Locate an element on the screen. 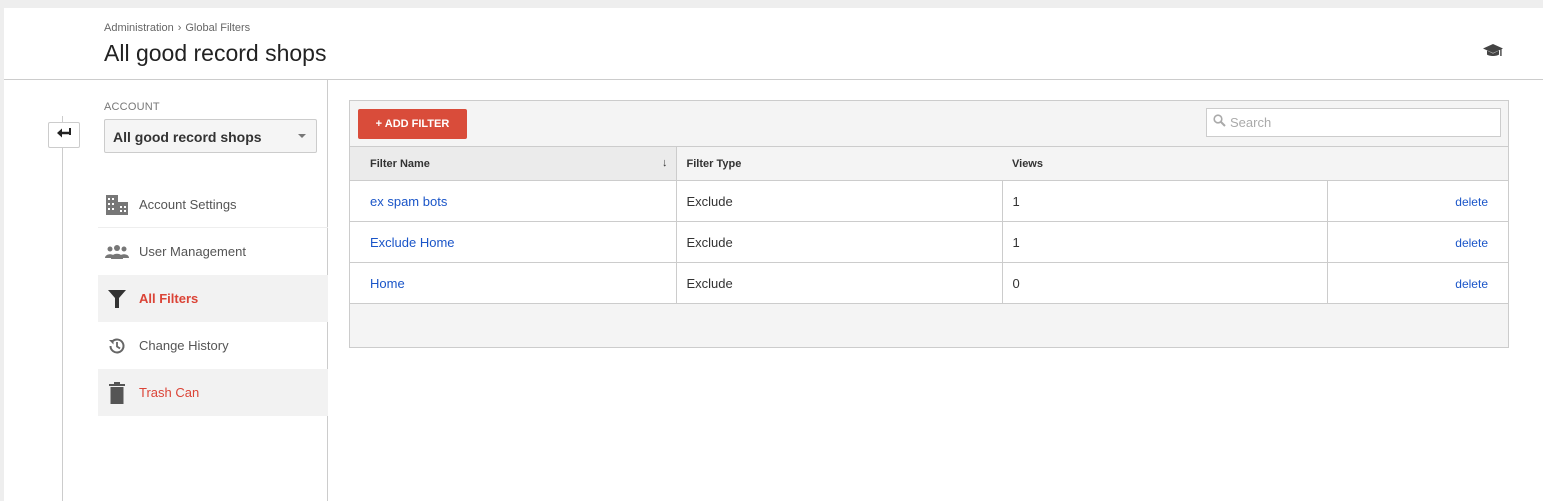  sidebar-item-label: All Filters is located at coordinates (169, 298).